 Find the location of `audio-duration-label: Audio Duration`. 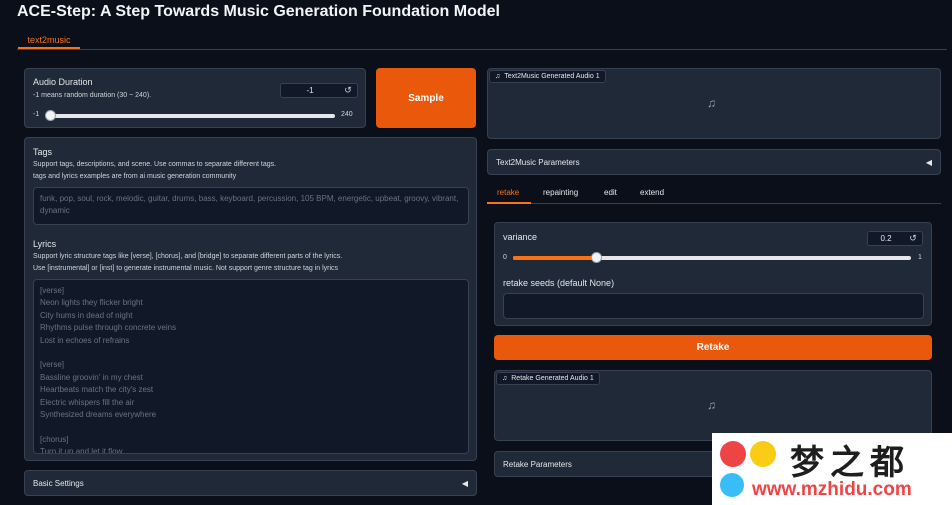

audio-duration-label: Audio Duration is located at coordinates (63, 82).